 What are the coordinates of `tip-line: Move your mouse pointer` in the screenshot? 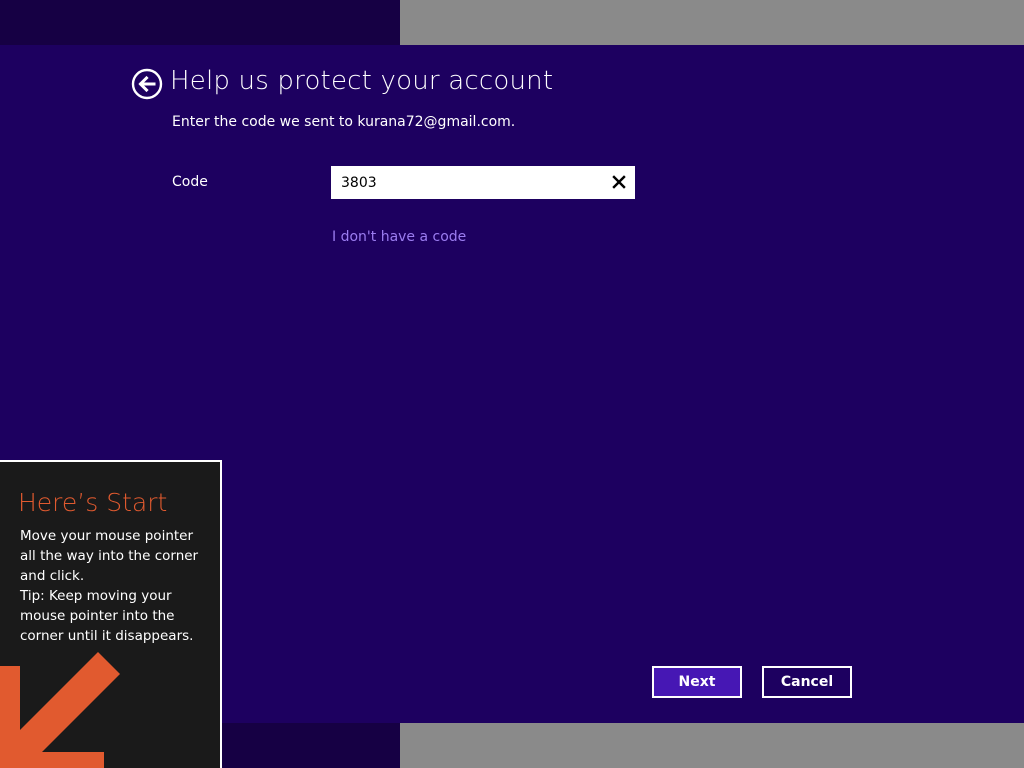 It's located at (107, 536).